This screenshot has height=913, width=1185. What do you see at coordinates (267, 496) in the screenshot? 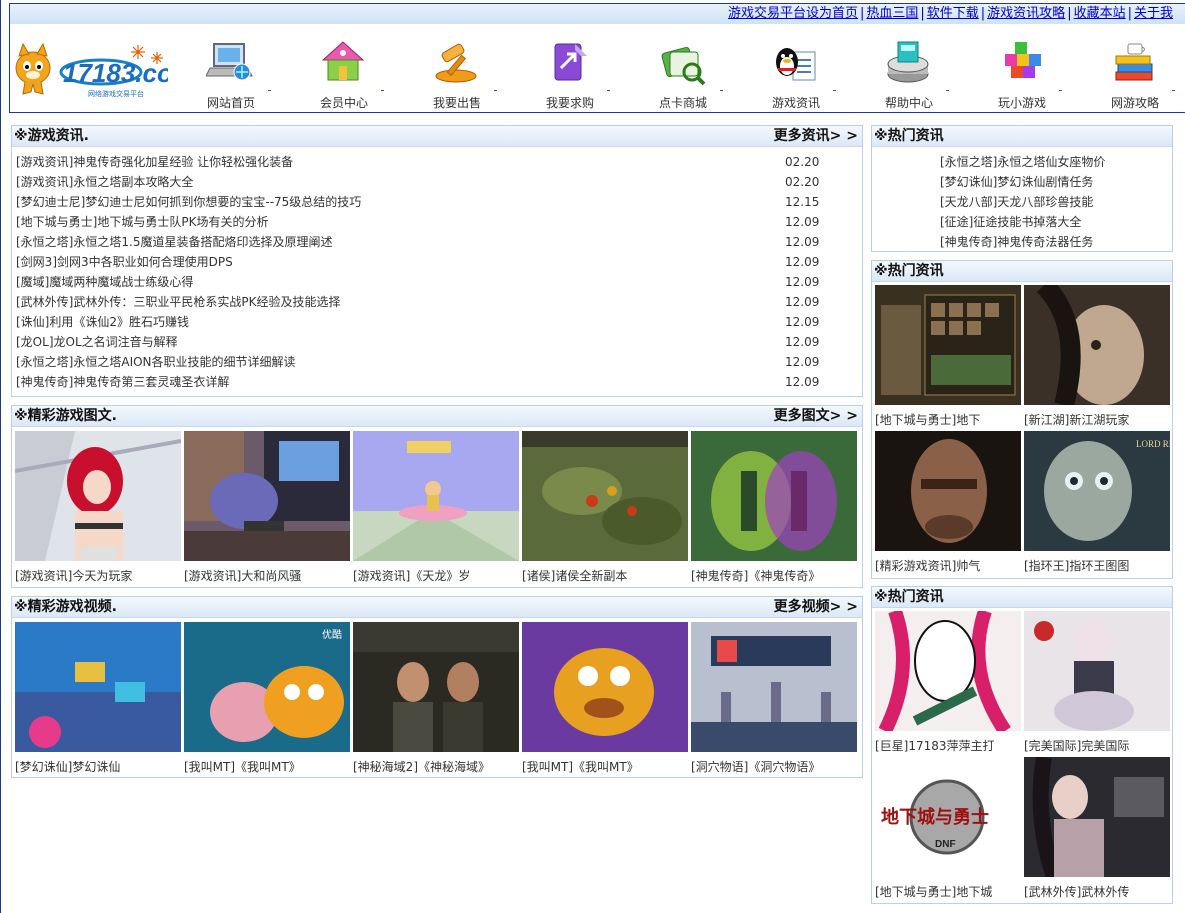
I see `arcade-photo` at bounding box center [267, 496].